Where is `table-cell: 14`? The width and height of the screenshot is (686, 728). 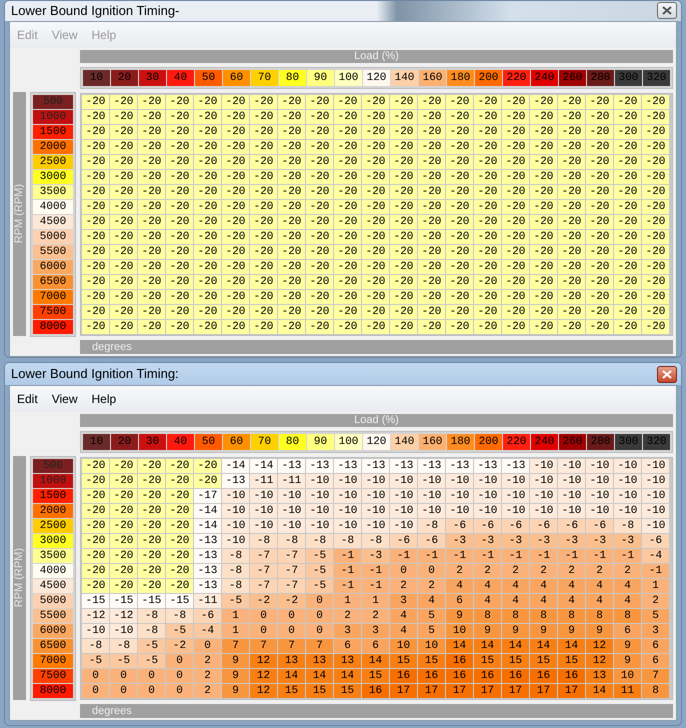
table-cell: 14 is located at coordinates (515, 646).